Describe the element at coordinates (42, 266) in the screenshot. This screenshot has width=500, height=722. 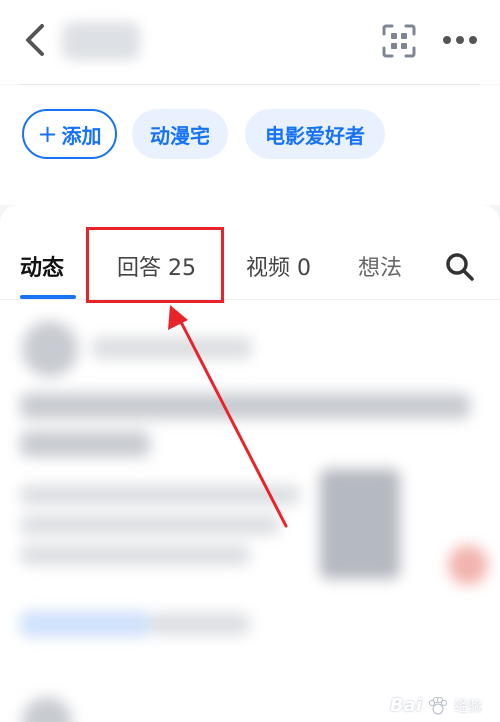
I see `tab-activity: 动态` at that location.